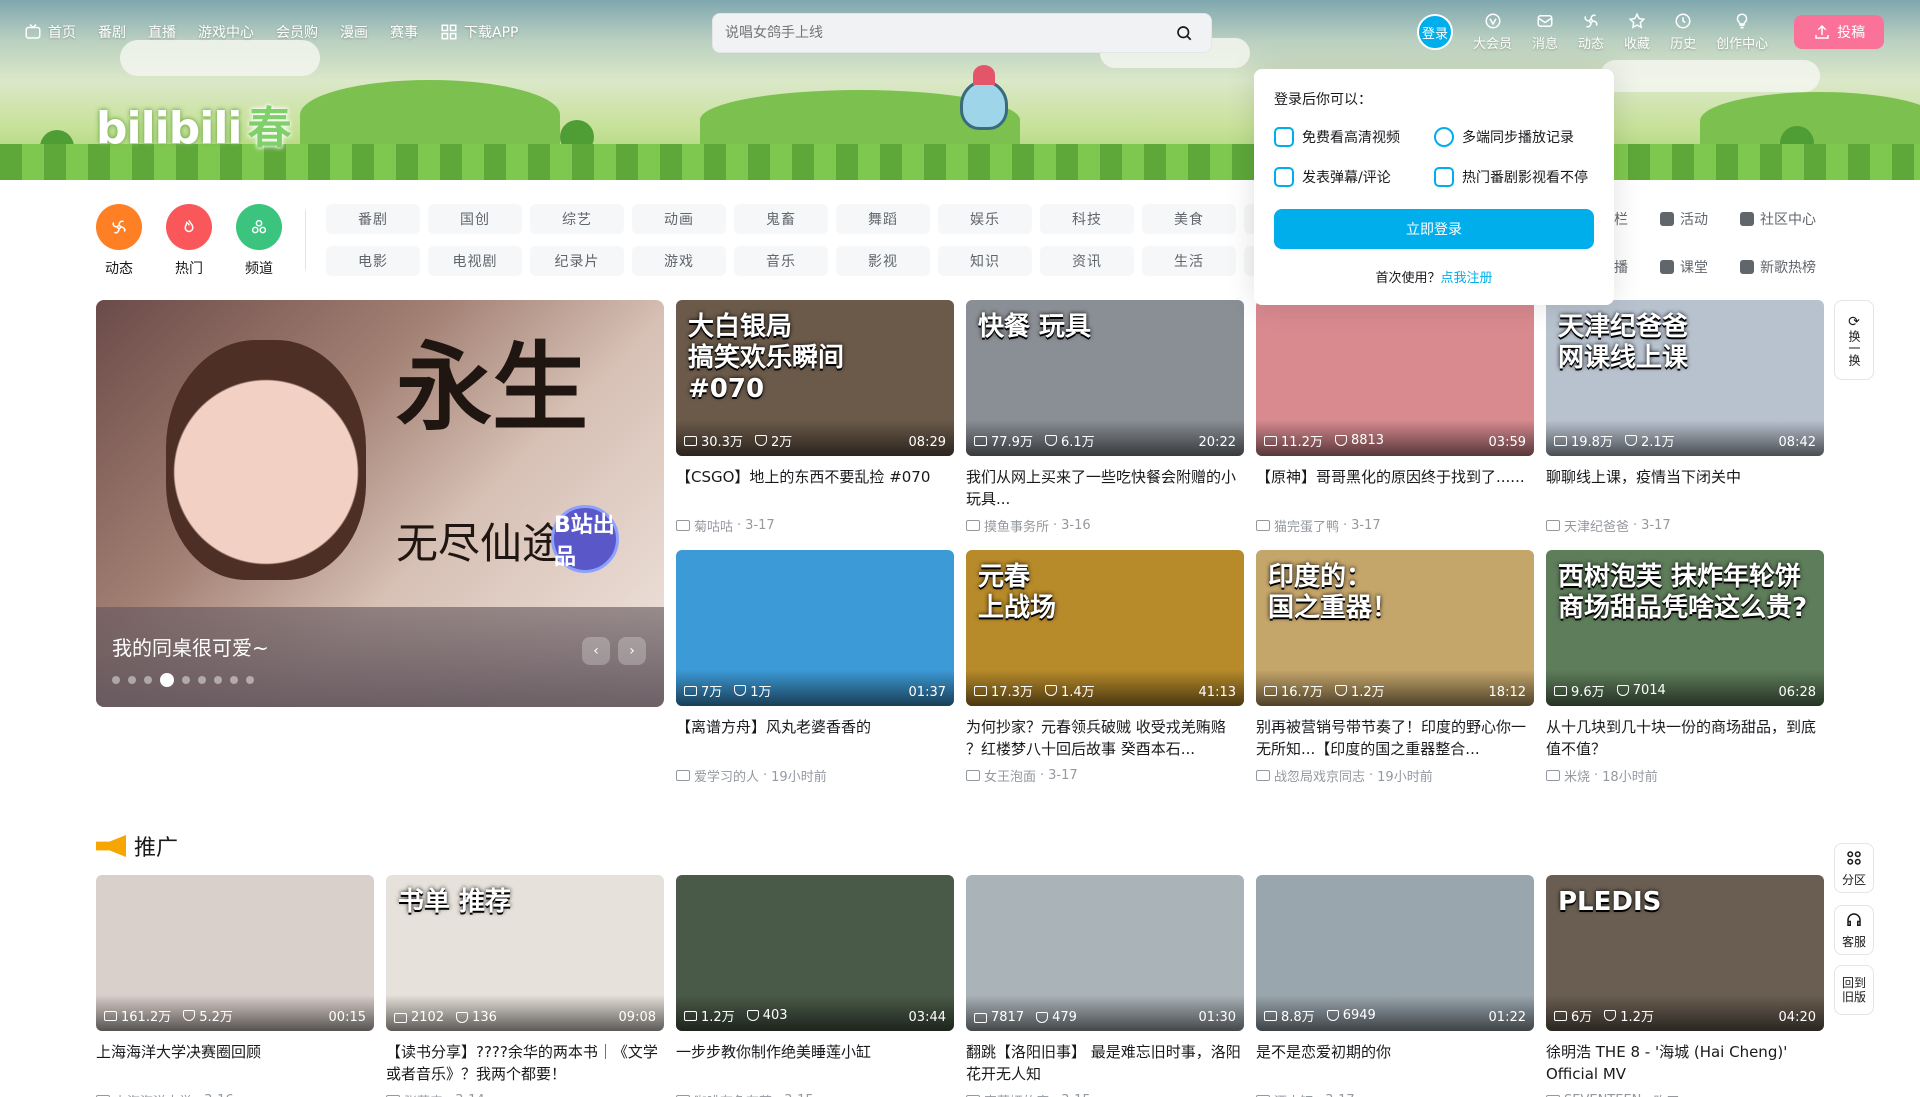  What do you see at coordinates (373, 261) in the screenshot?
I see `category-10: 电影` at bounding box center [373, 261].